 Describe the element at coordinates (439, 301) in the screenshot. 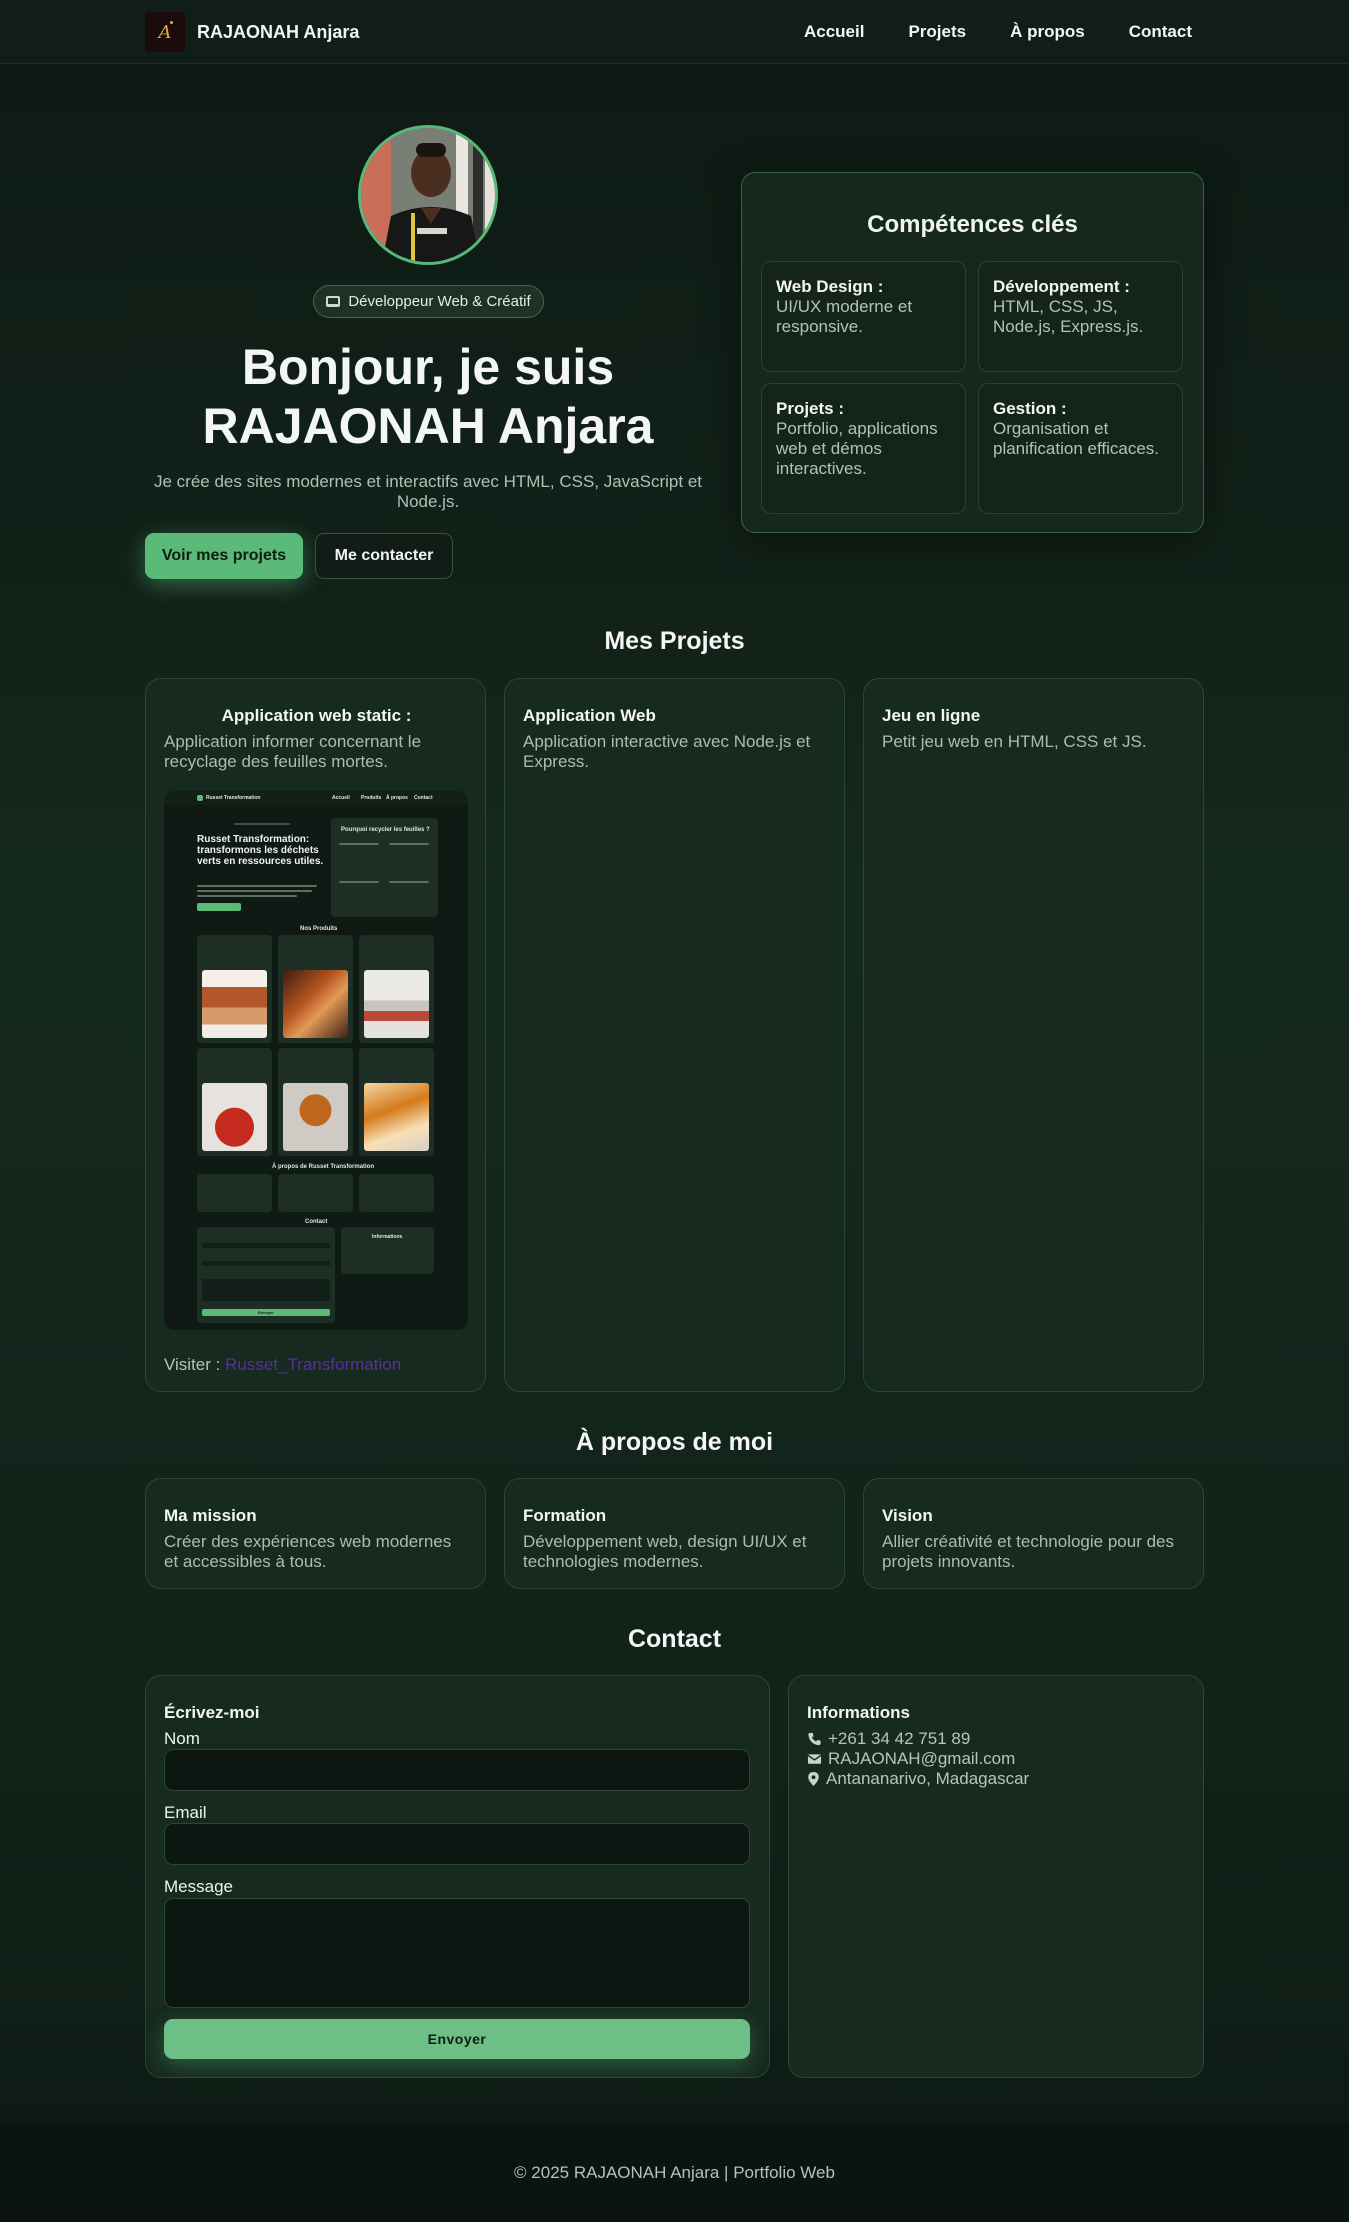

I see `role-badge-text: Développeur Web & Créatif` at that location.